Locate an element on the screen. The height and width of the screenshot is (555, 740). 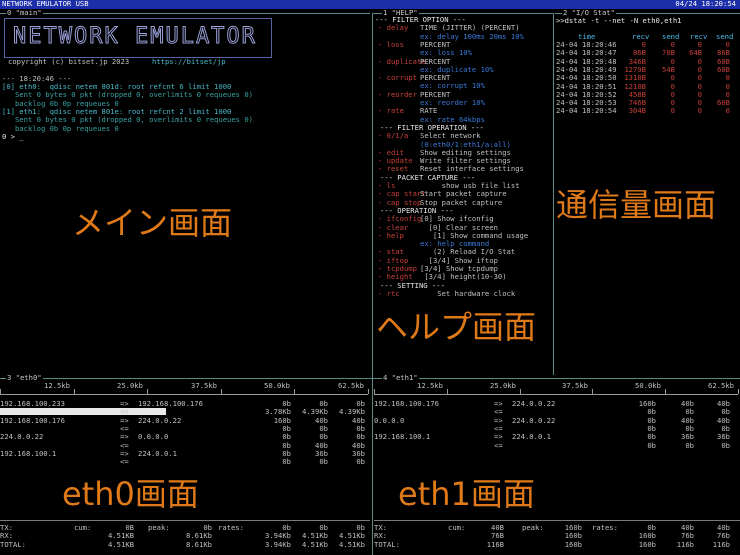
stat-screen-label: 通信量画面 is located at coordinates (636, 205).